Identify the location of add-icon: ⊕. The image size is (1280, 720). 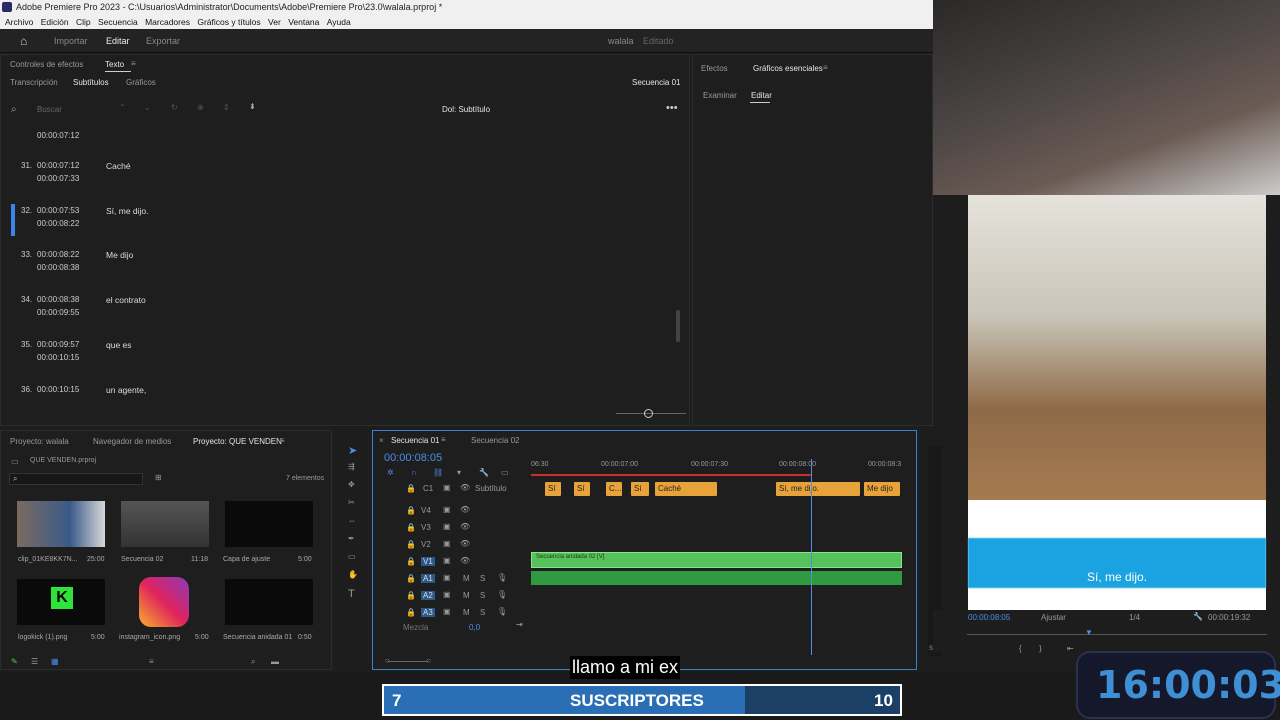
(200, 107).